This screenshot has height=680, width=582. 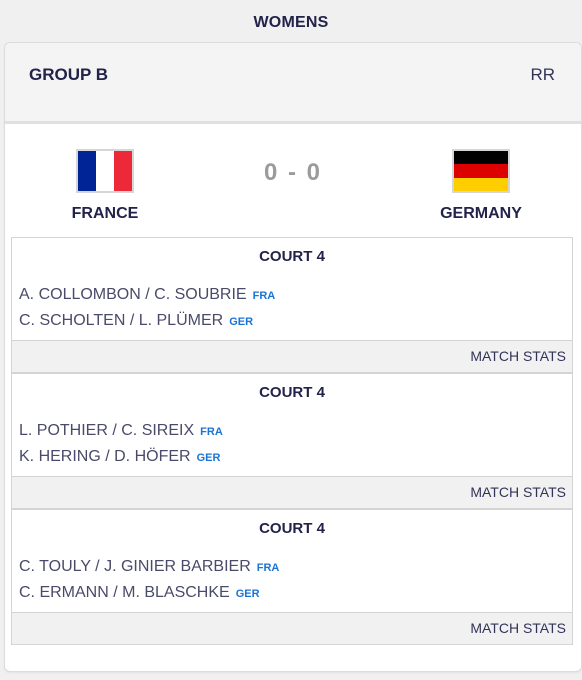 What do you see at coordinates (124, 592) in the screenshot?
I see `pair-b-players: C. ERMANN / M. BLASCHKE` at bounding box center [124, 592].